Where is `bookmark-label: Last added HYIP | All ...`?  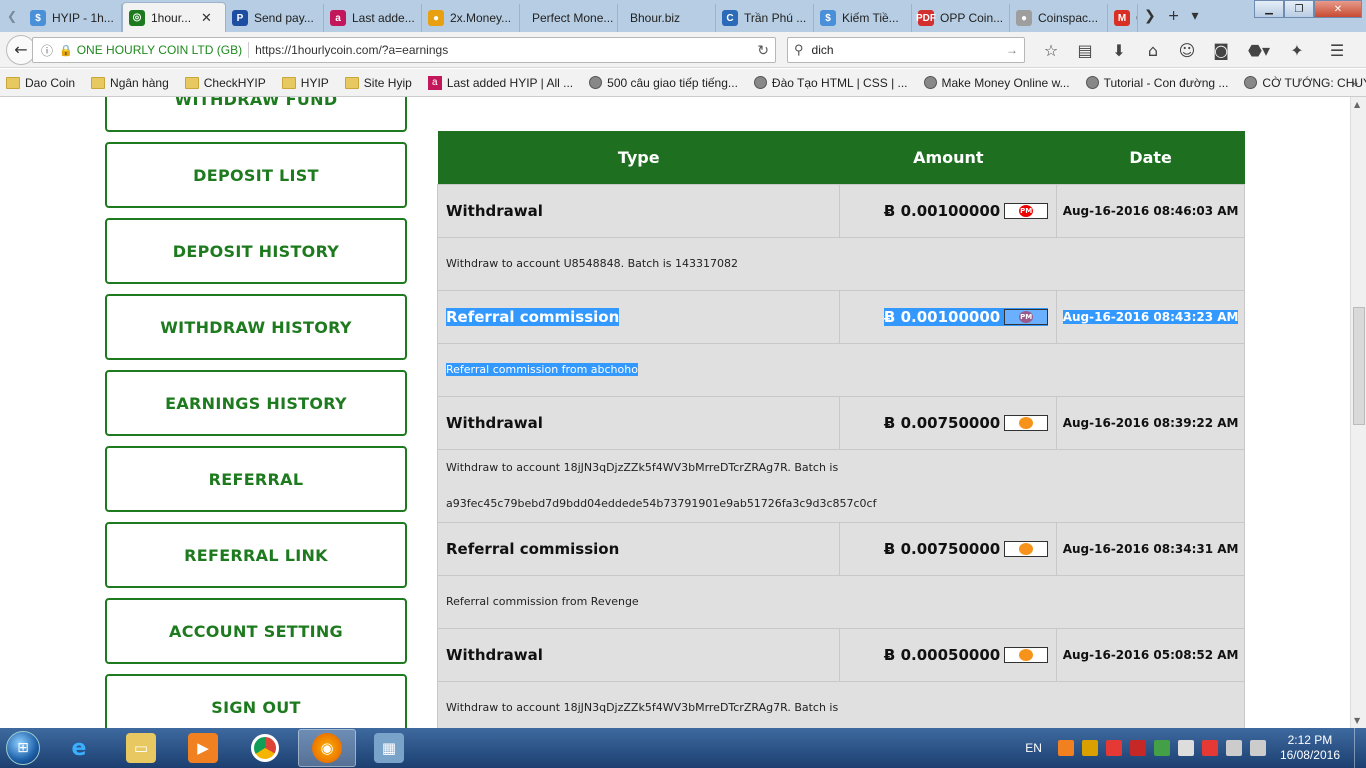 bookmark-label: Last added HYIP | All ... is located at coordinates (510, 82).